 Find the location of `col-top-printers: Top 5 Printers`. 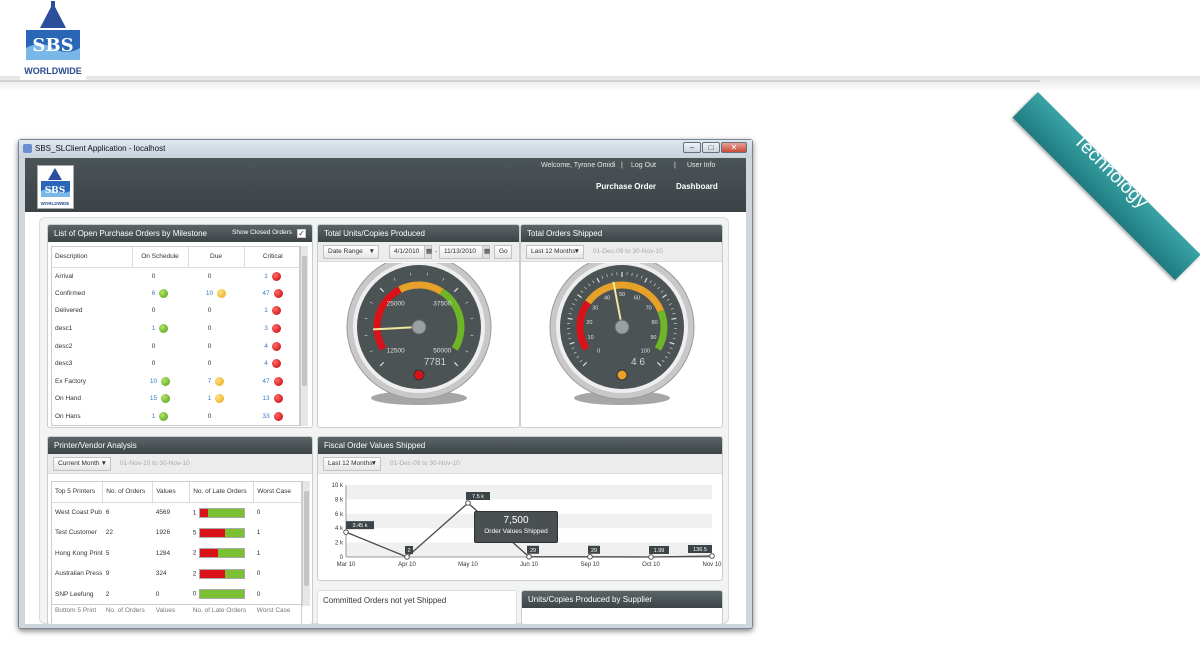

col-top-printers: Top 5 Printers is located at coordinates (78, 492).